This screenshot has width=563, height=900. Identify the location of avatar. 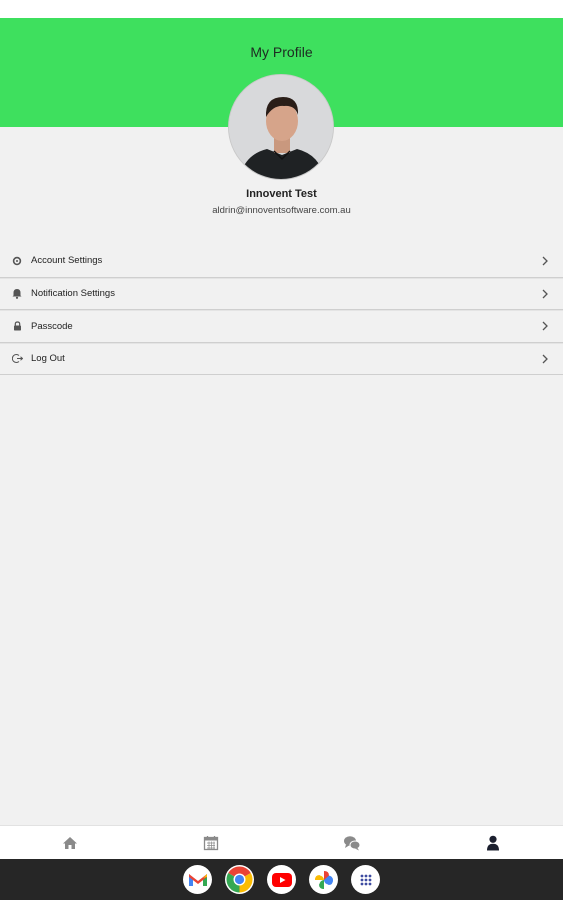
(281, 127).